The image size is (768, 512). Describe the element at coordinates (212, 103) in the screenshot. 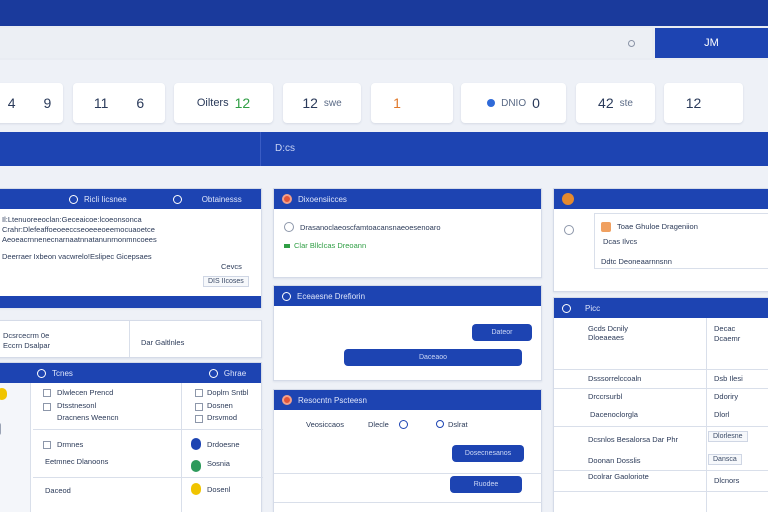

I see `stat-label: Oilters` at that location.